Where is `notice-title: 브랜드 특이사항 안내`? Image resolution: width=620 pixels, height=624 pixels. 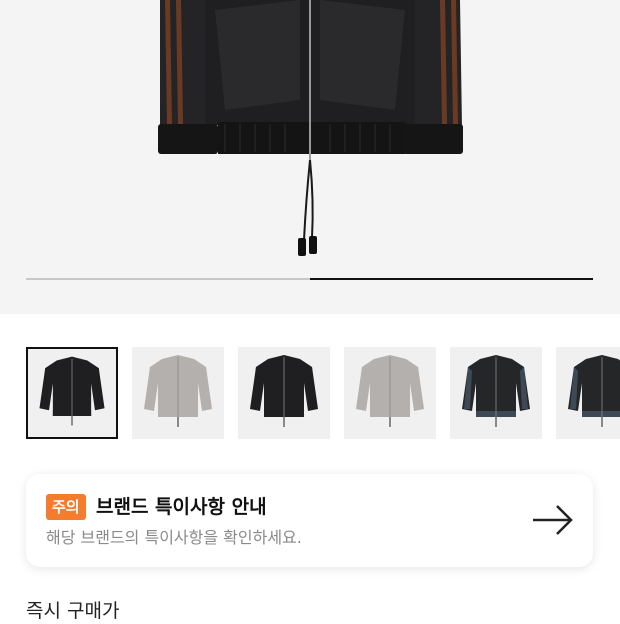 notice-title: 브랜드 특이사항 안내 is located at coordinates (181, 507).